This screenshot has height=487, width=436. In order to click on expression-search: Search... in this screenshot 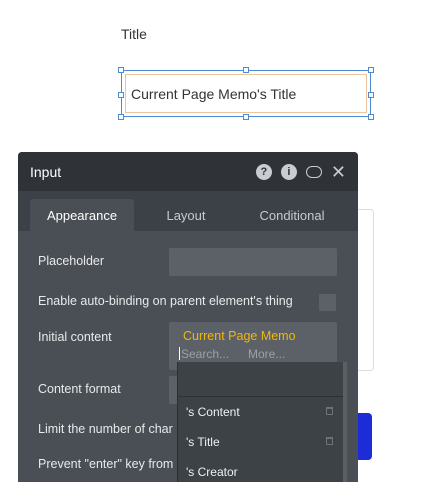, I will do `click(204, 354)`.